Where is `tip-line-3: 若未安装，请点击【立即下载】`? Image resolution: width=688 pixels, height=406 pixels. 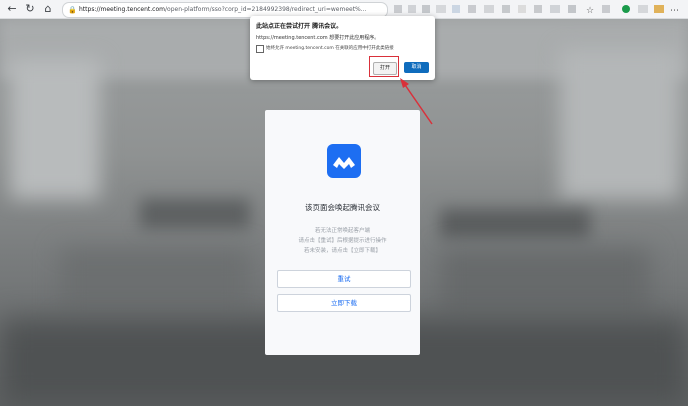 tip-line-3: 若未安装，请点击【立即下载】 is located at coordinates (342, 251).